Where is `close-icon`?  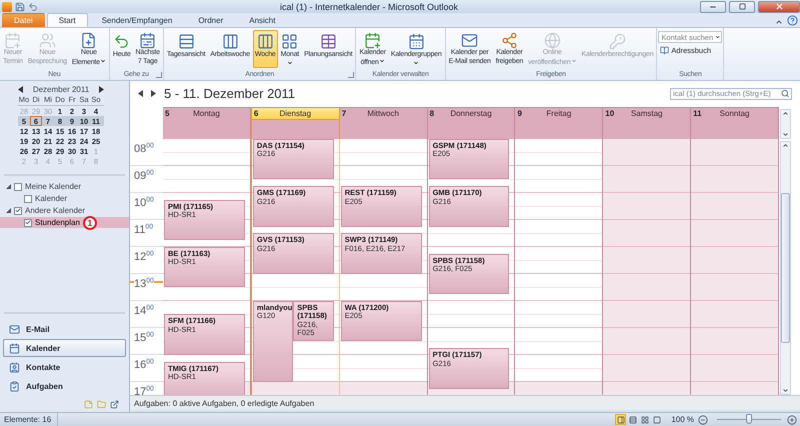
close-icon is located at coordinates (779, 6).